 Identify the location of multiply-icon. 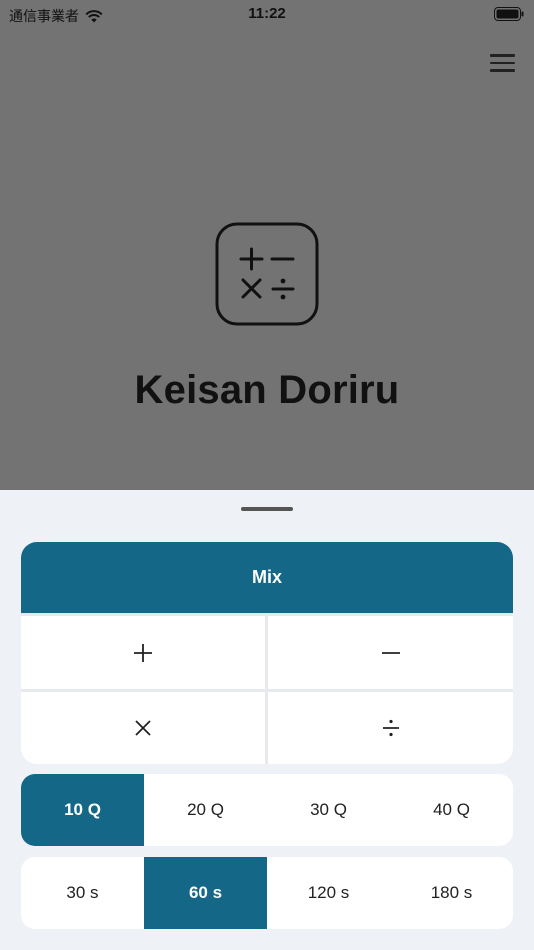
(143, 728).